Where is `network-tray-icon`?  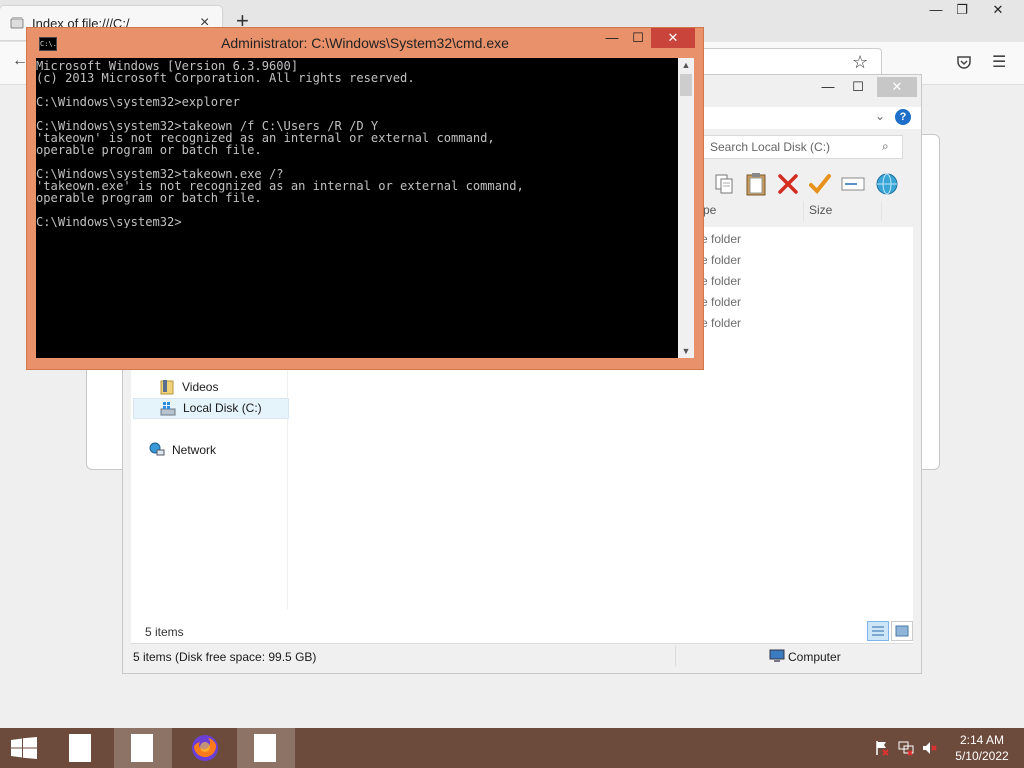 network-tray-icon is located at coordinates (906, 748).